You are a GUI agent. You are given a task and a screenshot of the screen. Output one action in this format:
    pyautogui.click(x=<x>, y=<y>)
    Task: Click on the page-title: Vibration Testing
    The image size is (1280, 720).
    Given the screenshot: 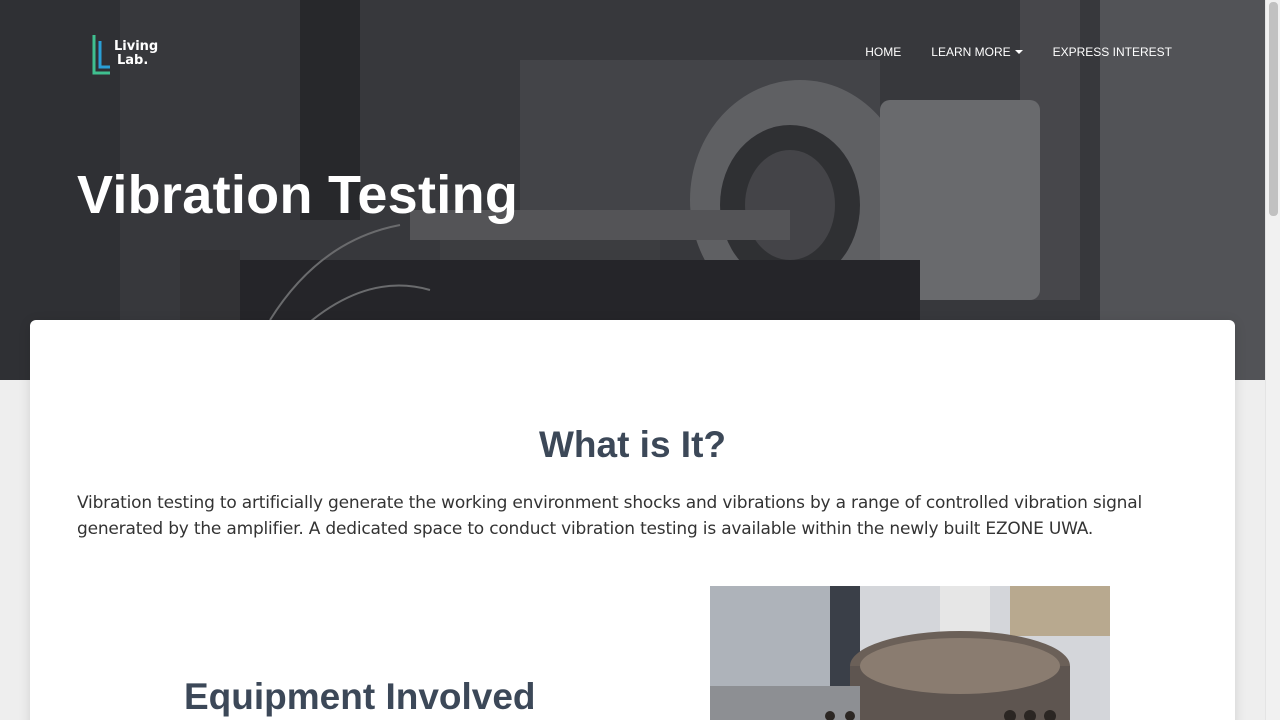 What is the action you would take?
    pyautogui.click(x=298, y=195)
    